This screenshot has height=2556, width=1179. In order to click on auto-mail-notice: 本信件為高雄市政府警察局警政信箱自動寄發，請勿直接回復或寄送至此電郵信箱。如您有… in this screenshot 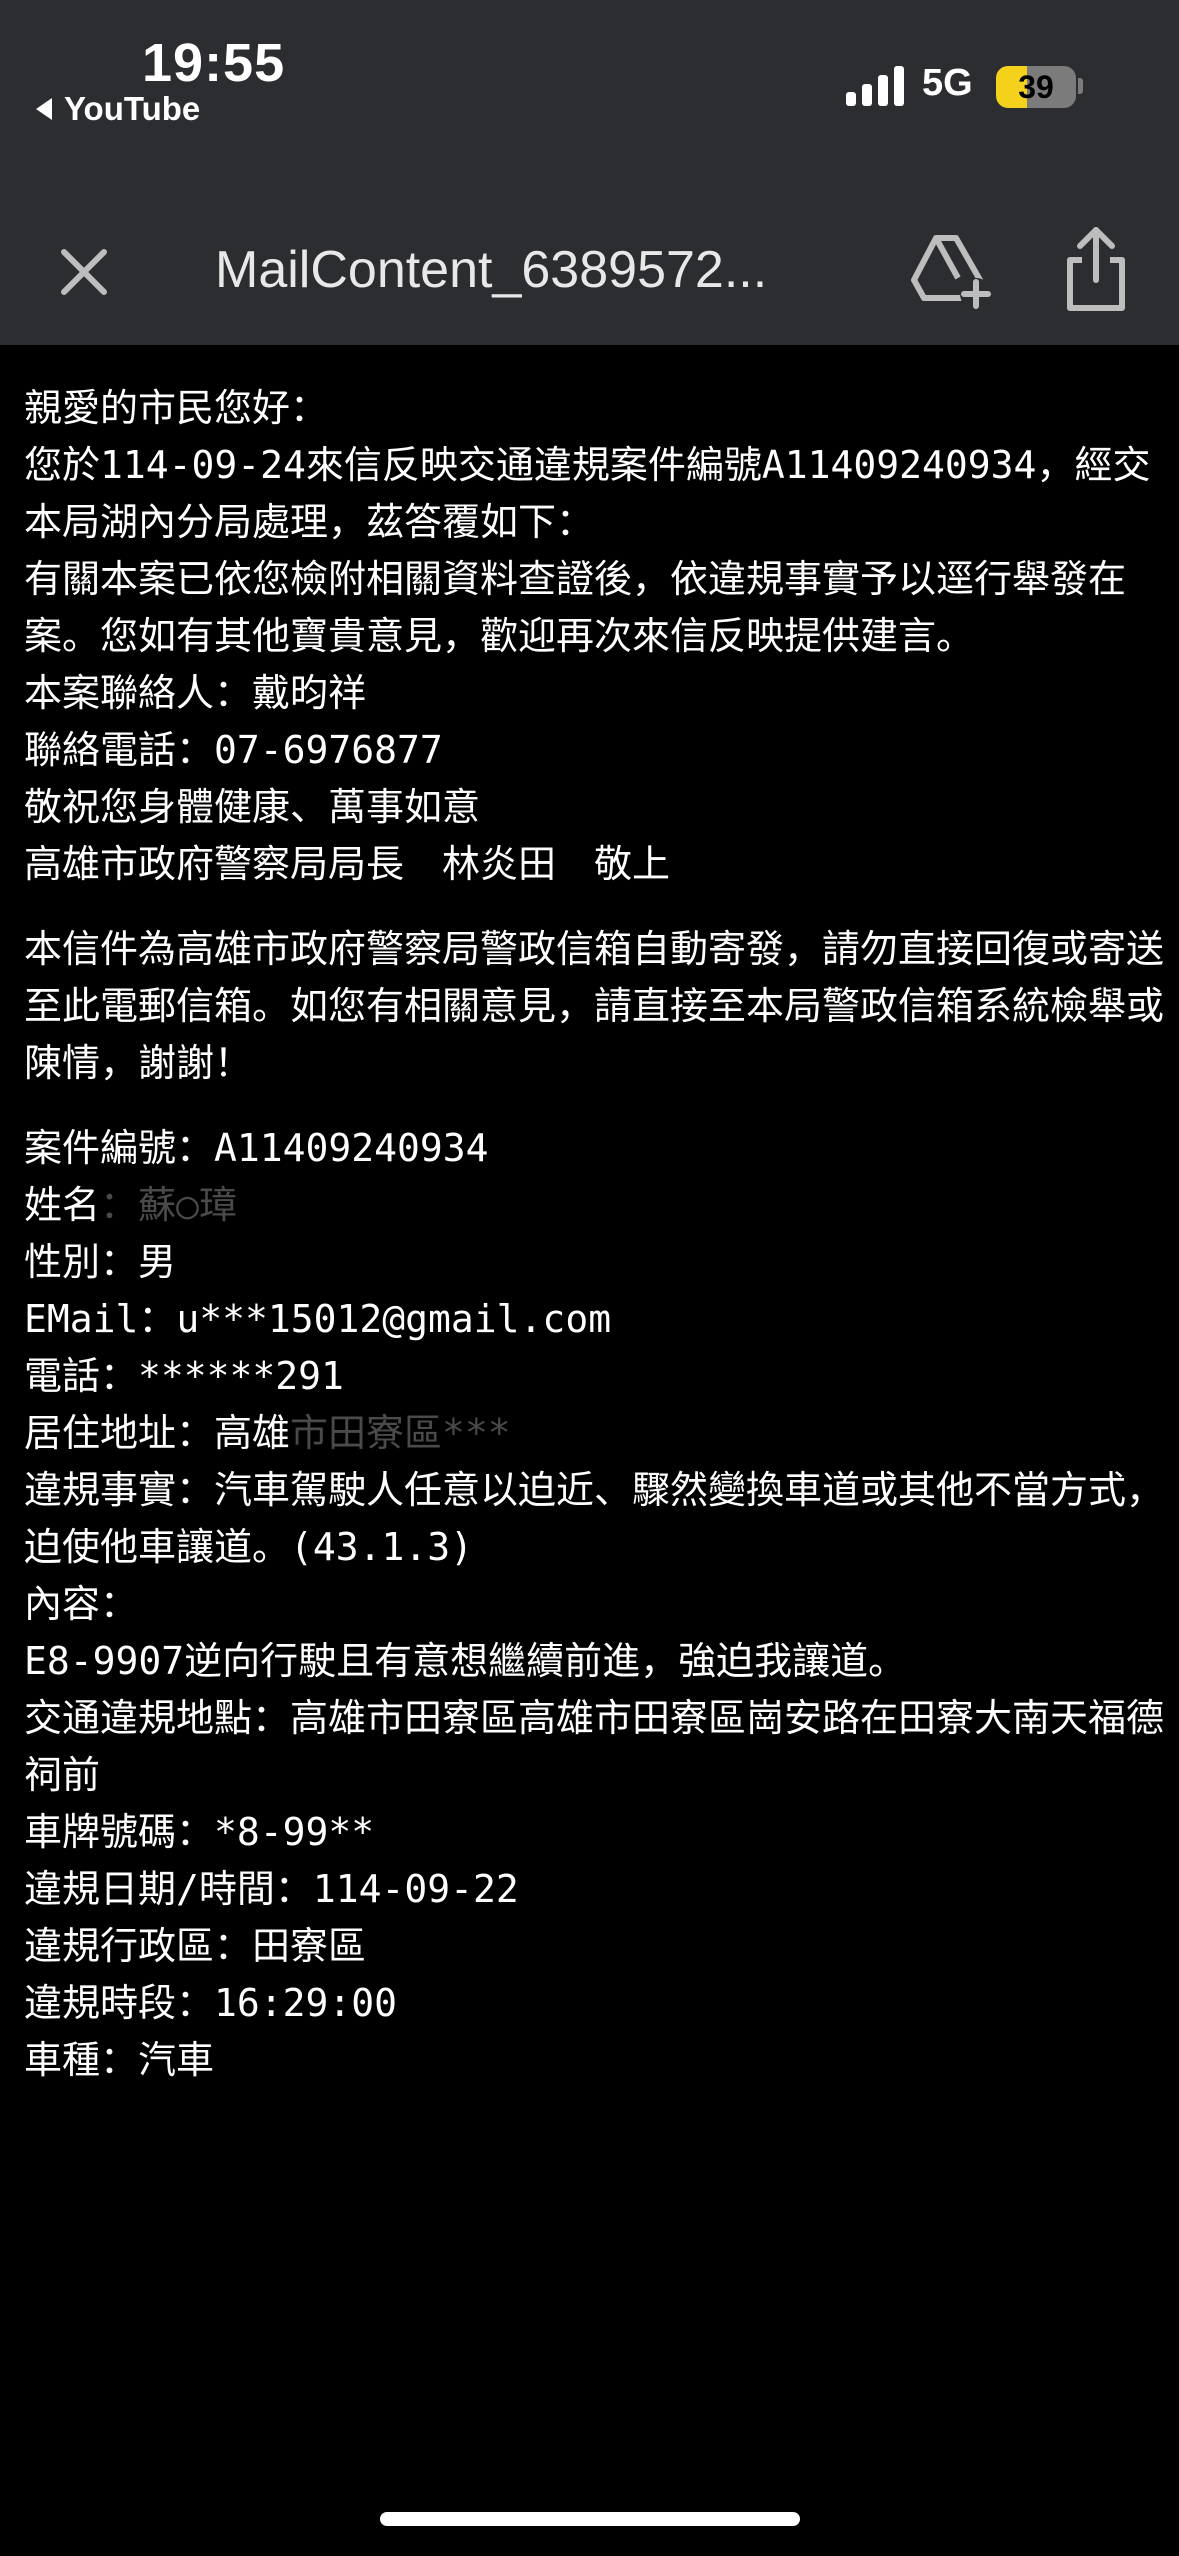, I will do `click(594, 1006)`.